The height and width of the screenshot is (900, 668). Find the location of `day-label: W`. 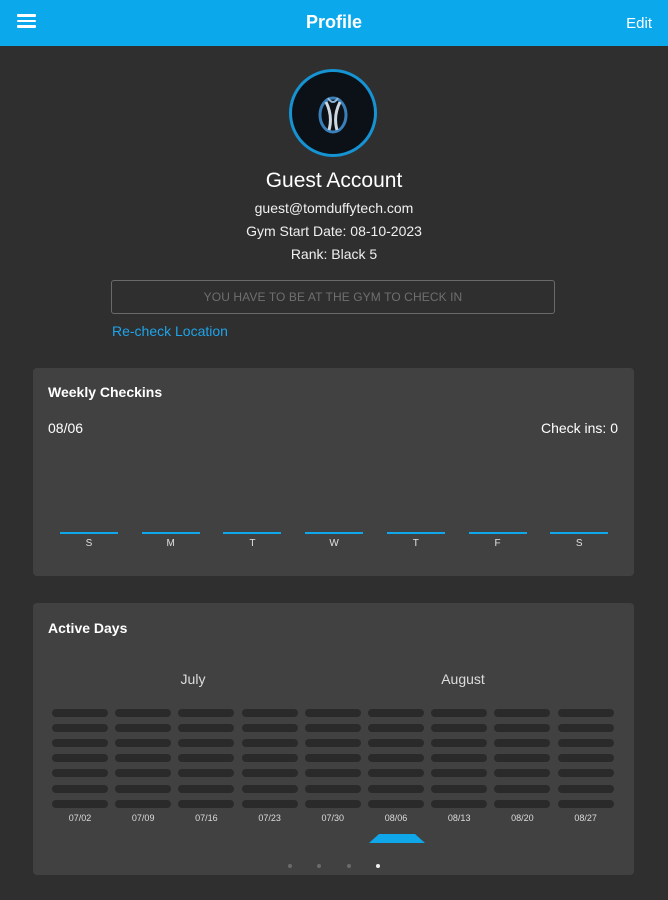

day-label: W is located at coordinates (334, 543).